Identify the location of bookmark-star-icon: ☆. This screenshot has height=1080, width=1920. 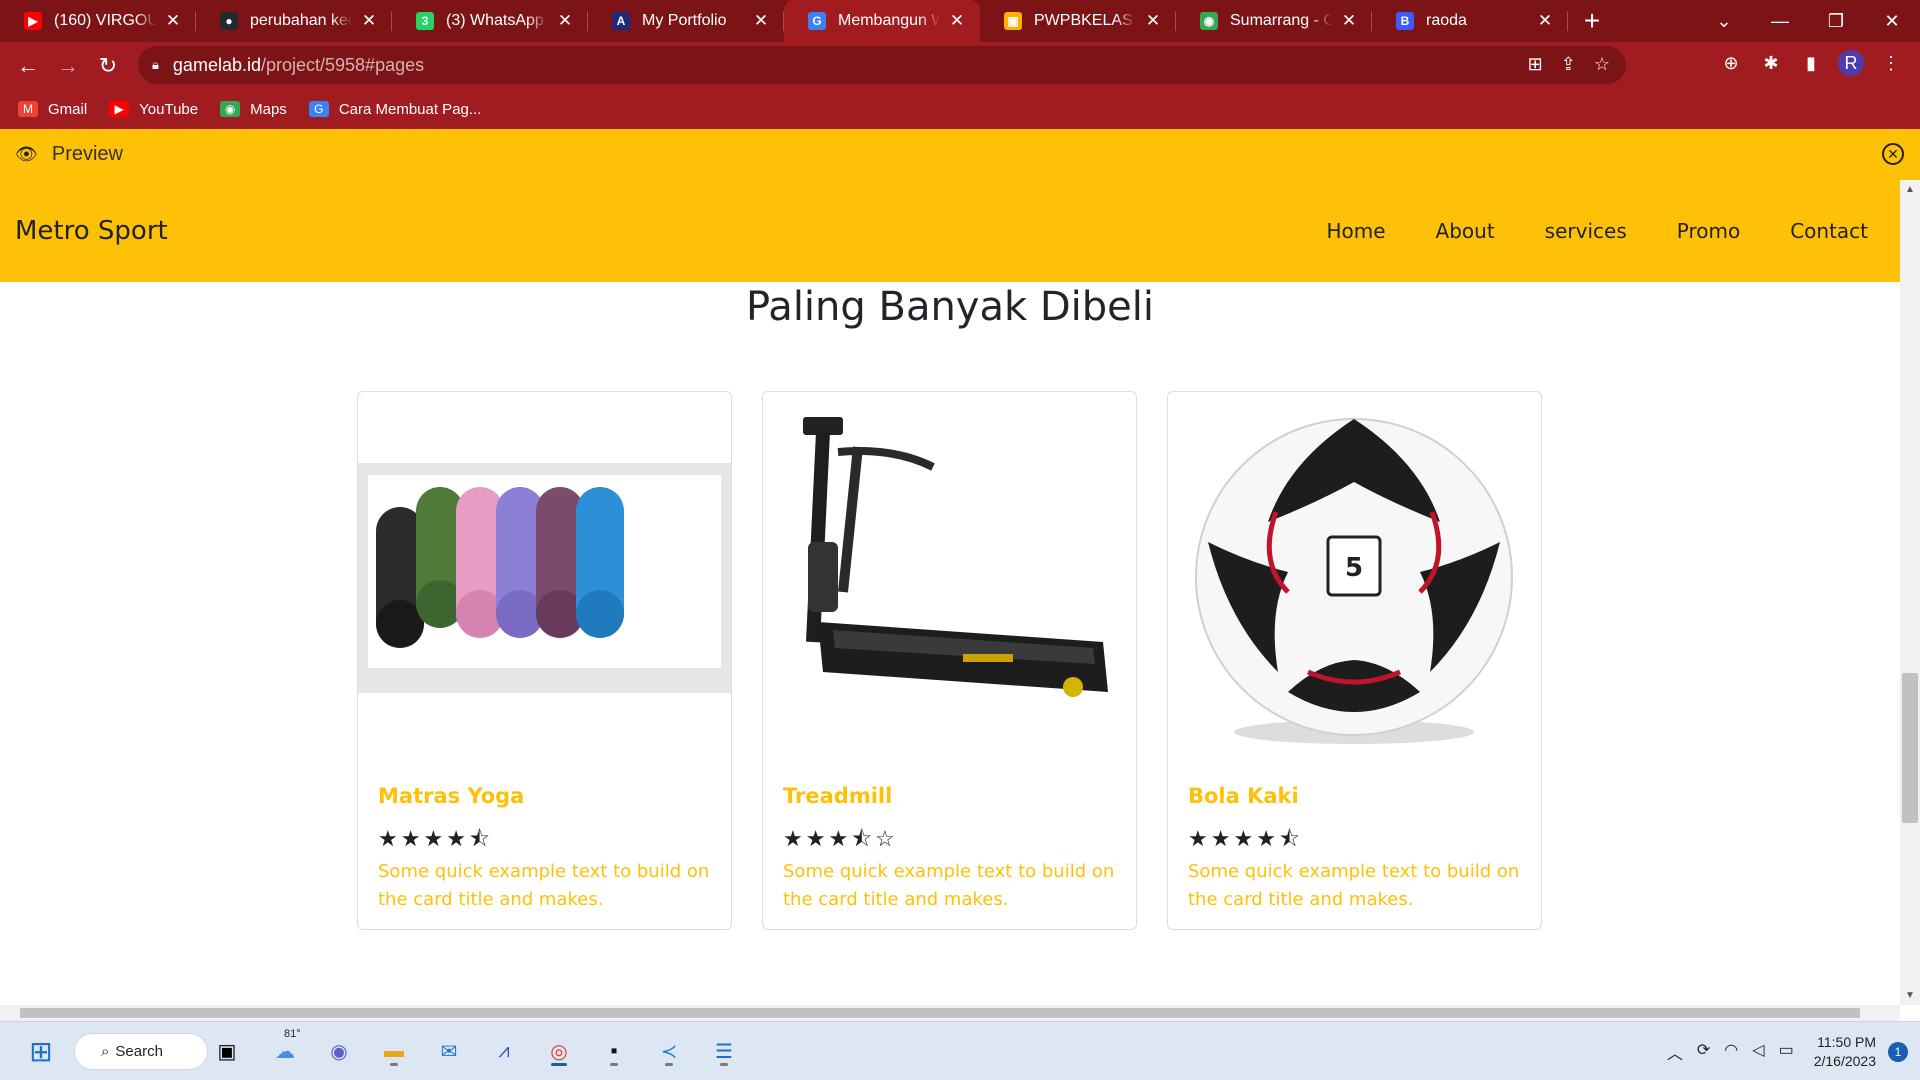
(1602, 64).